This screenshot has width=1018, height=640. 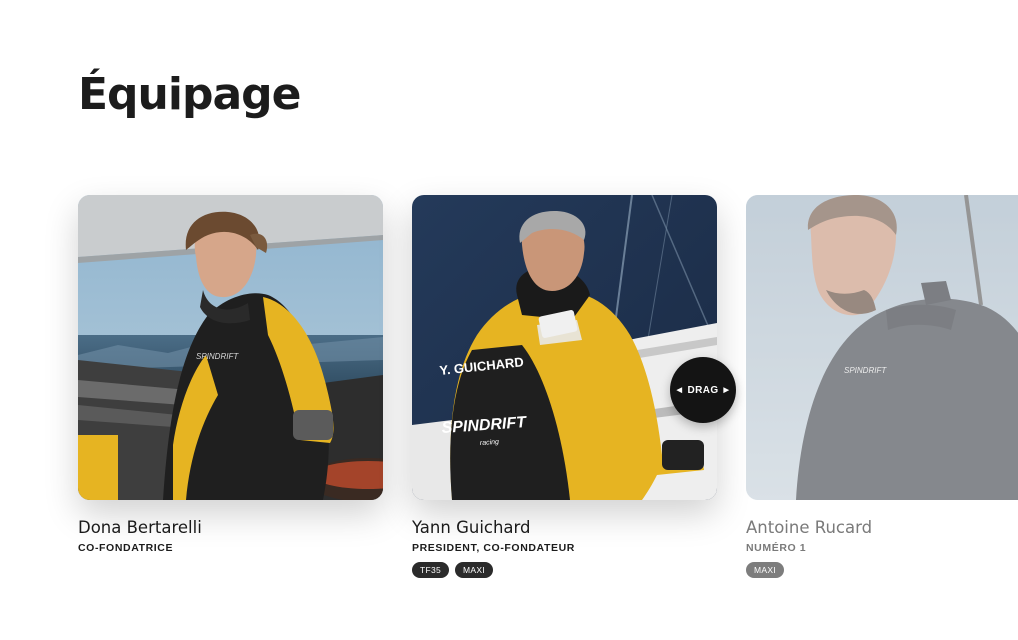 What do you see at coordinates (189, 94) in the screenshot?
I see `section-title: Équipage` at bounding box center [189, 94].